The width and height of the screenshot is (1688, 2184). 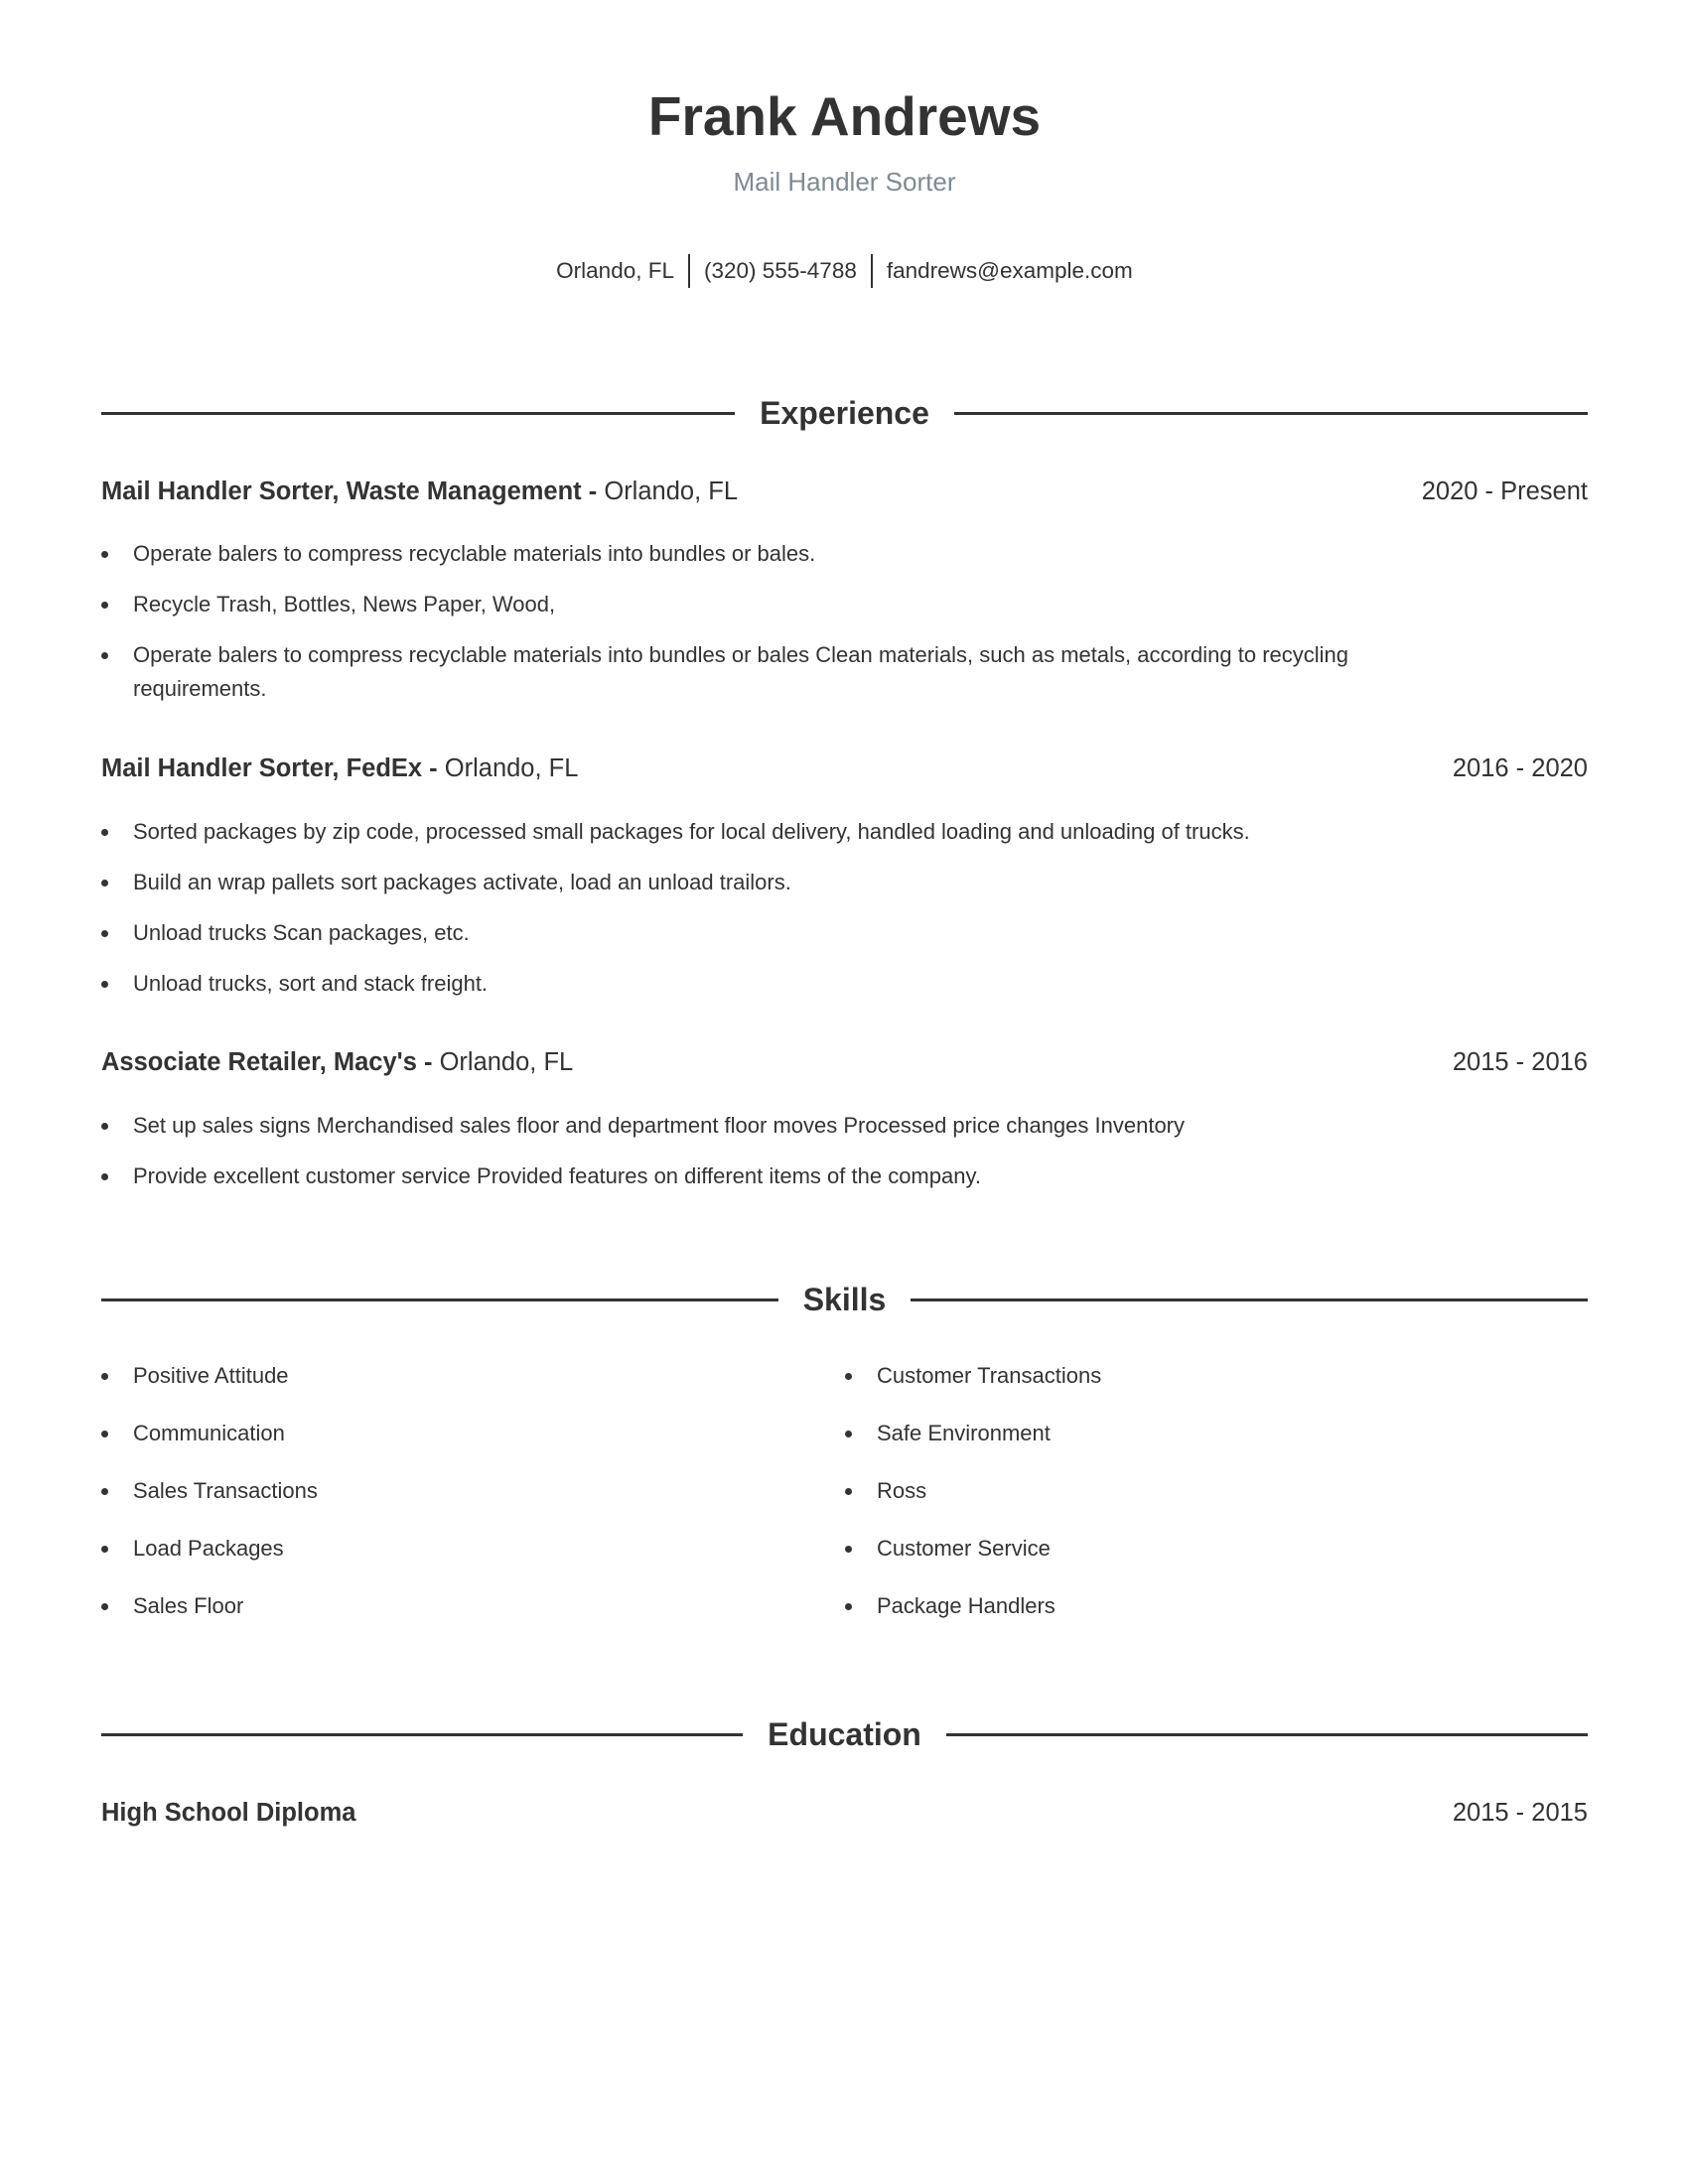 I want to click on section-heading-skills: Skills, so click(x=845, y=1299).